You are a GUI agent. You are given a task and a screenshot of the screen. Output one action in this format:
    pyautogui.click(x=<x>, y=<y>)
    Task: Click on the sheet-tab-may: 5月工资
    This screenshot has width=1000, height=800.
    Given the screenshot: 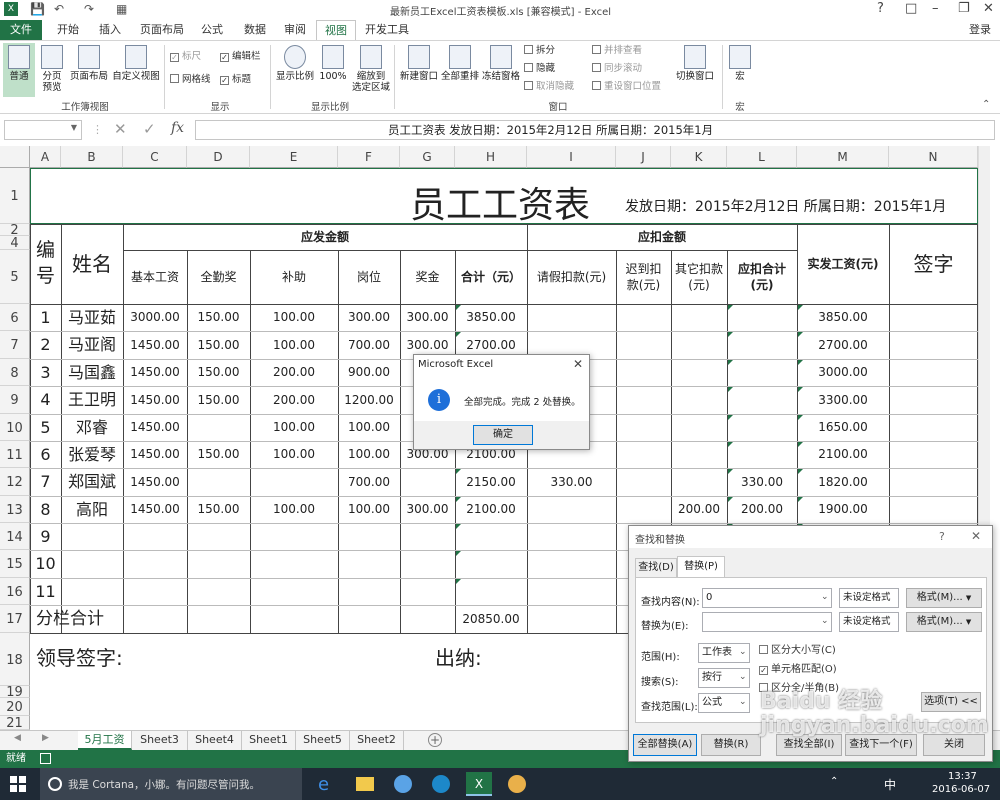 What is the action you would take?
    pyautogui.click(x=105, y=740)
    